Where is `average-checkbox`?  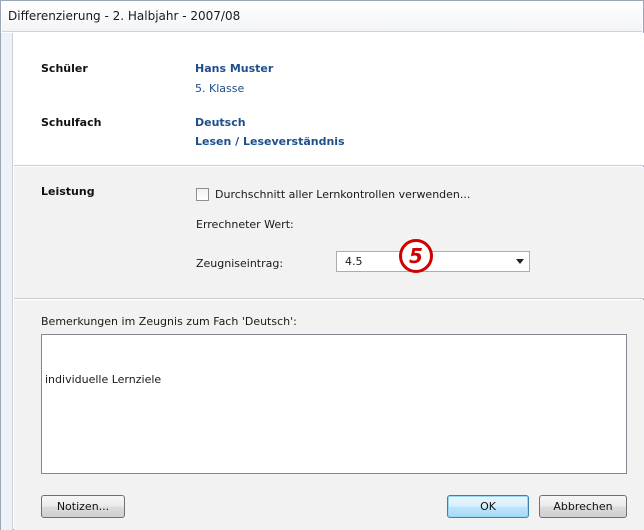
average-checkbox is located at coordinates (202, 194).